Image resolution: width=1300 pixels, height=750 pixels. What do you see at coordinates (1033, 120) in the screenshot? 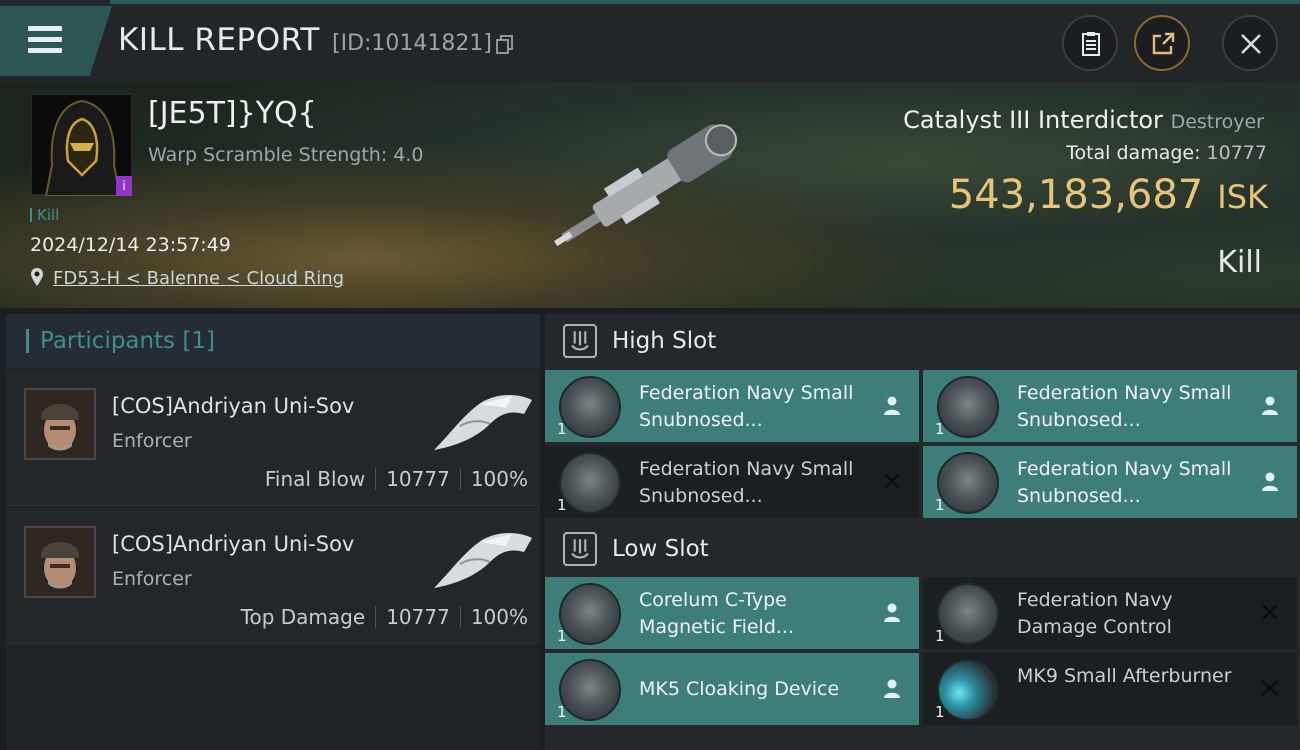
I see `ship-name-text: Catalyst III Interdictor` at bounding box center [1033, 120].